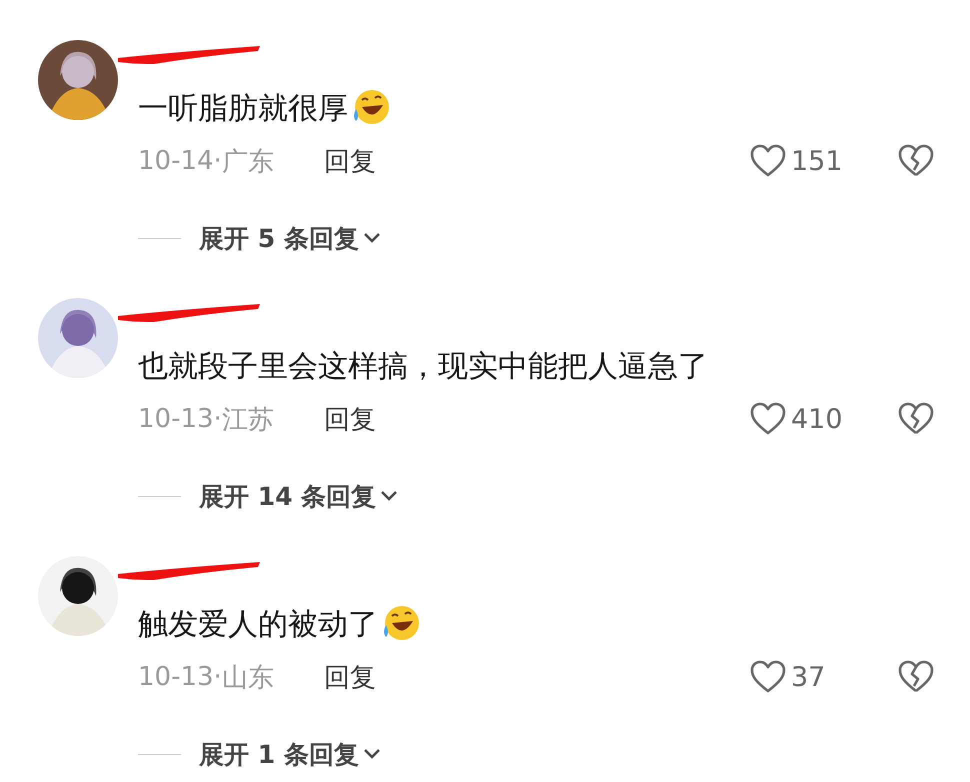  Describe the element at coordinates (248, 162) in the screenshot. I see `comment-location: 广东` at that location.